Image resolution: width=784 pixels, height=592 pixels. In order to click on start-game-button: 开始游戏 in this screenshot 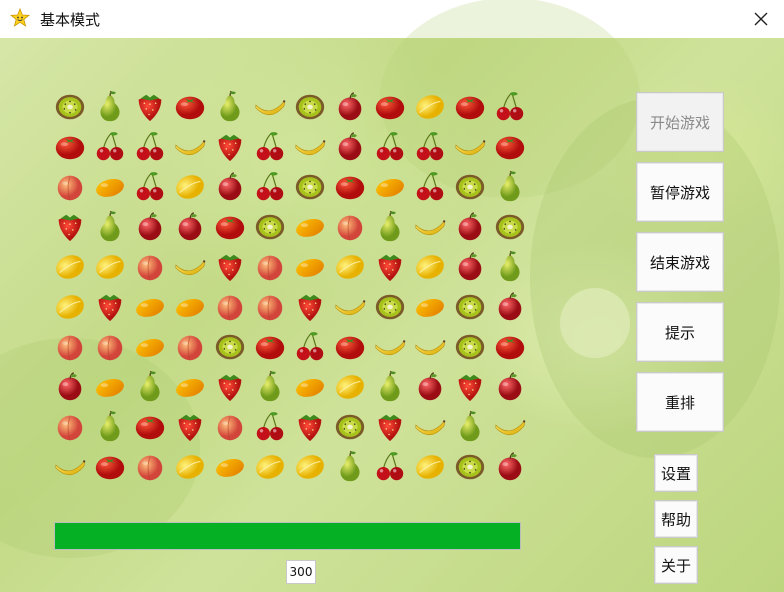, I will do `click(680, 122)`.